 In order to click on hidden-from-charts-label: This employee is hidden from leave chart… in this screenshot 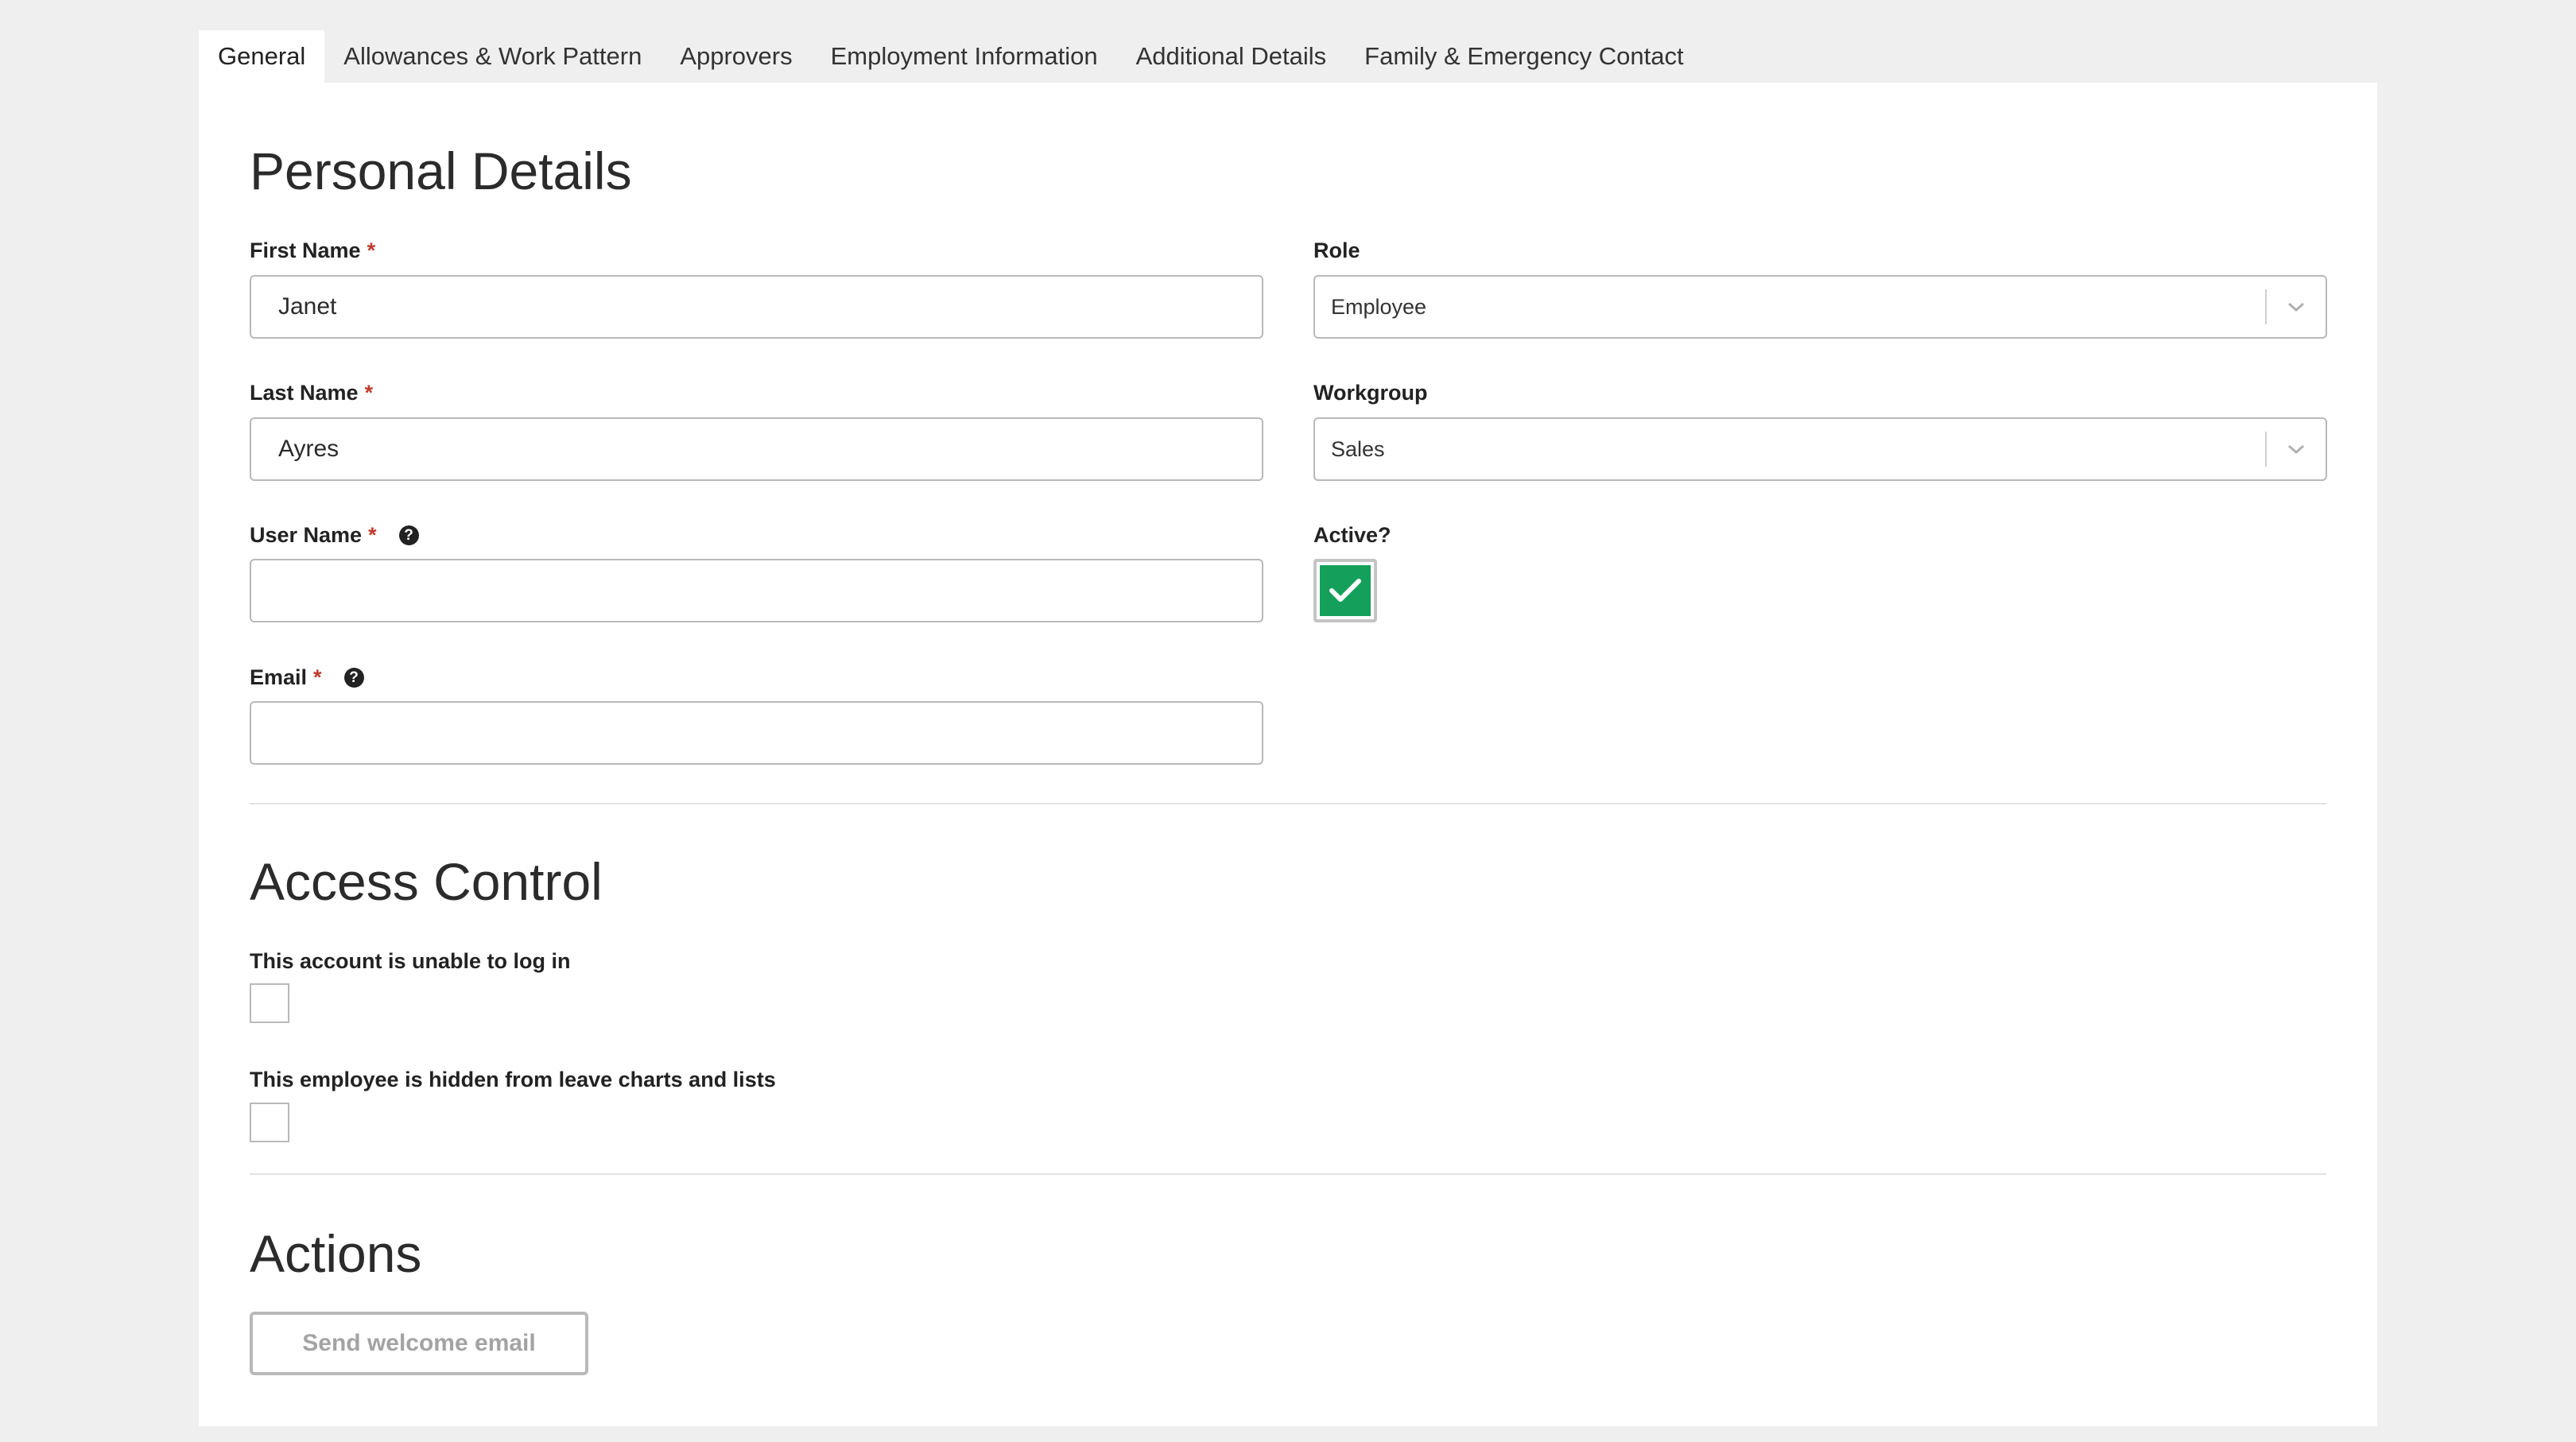, I will do `click(513, 1080)`.